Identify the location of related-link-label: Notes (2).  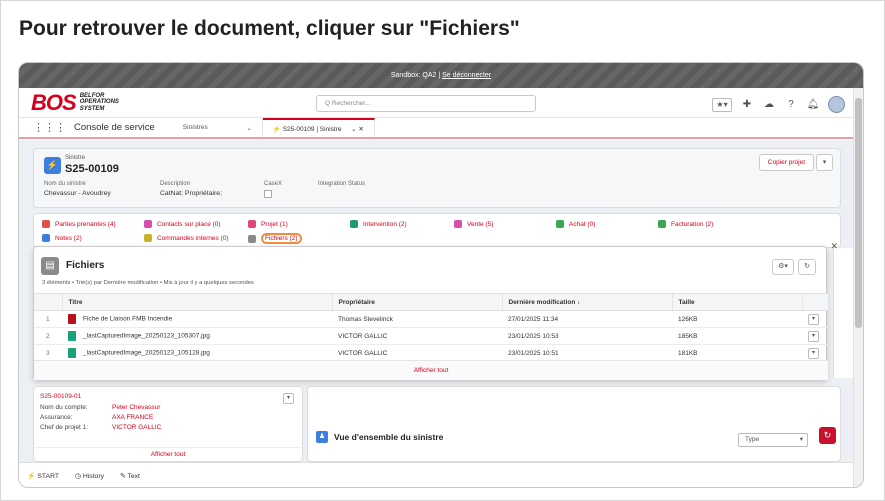
(68, 238).